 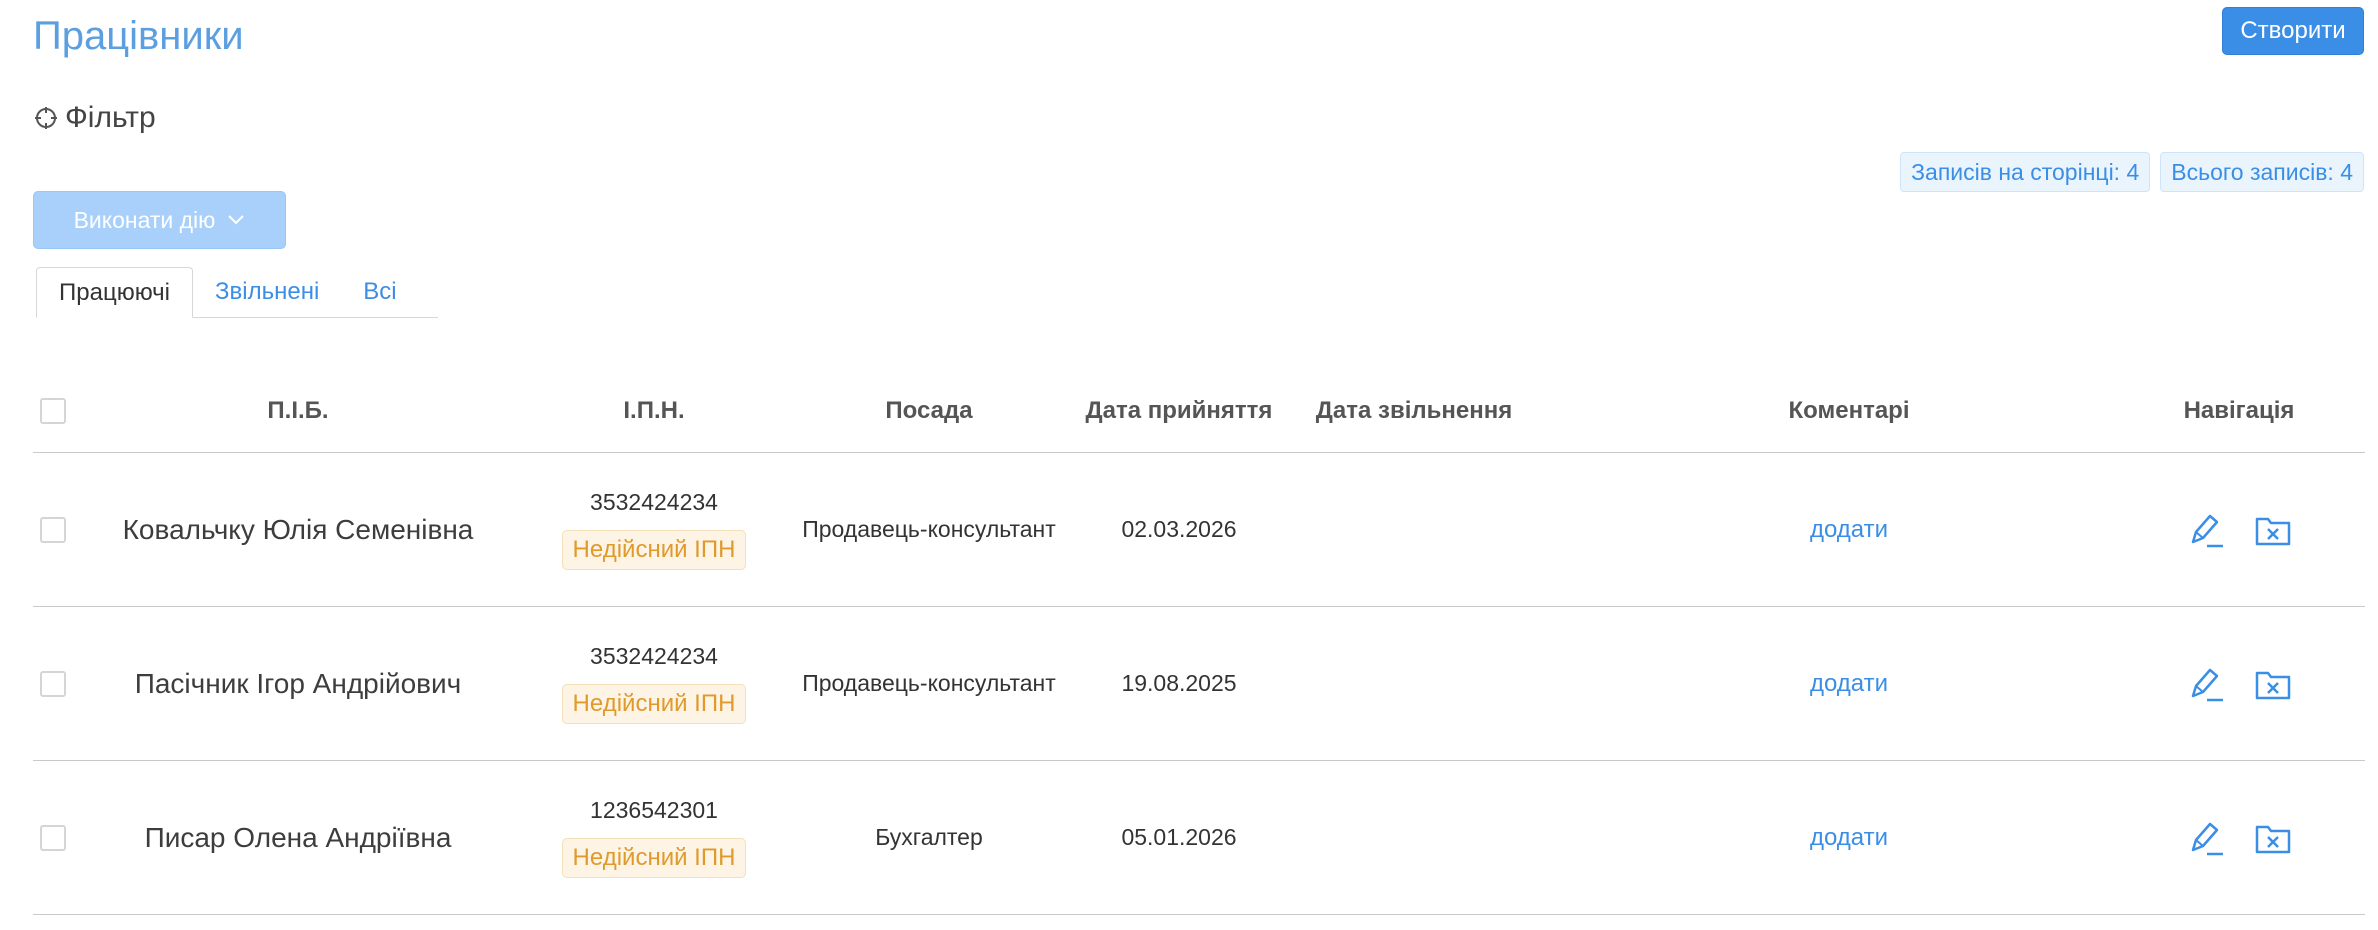 I want to click on filter-toggle: Фільтр, so click(x=94, y=118).